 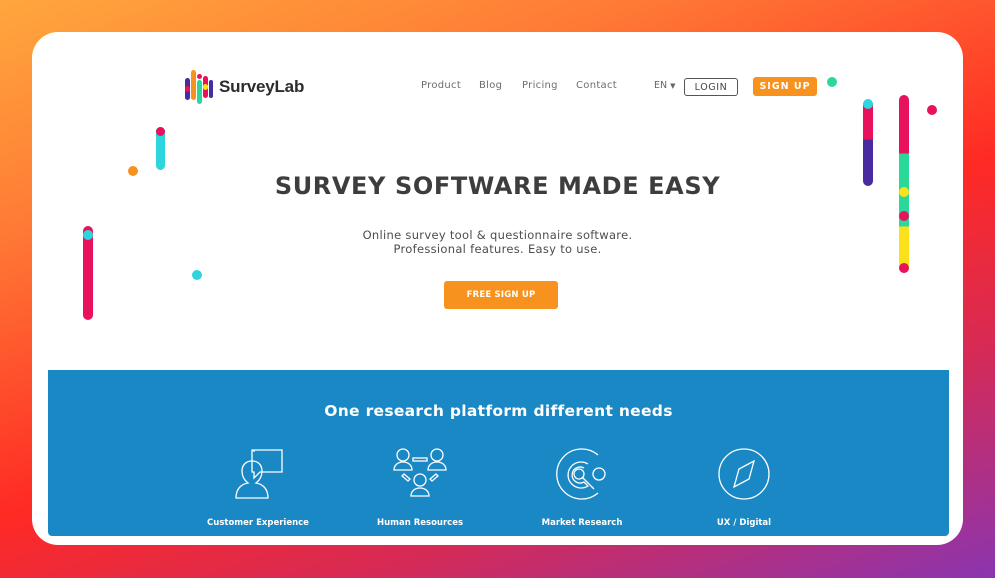 I want to click on feature-market-research: Market Research, so click(x=582, y=487).